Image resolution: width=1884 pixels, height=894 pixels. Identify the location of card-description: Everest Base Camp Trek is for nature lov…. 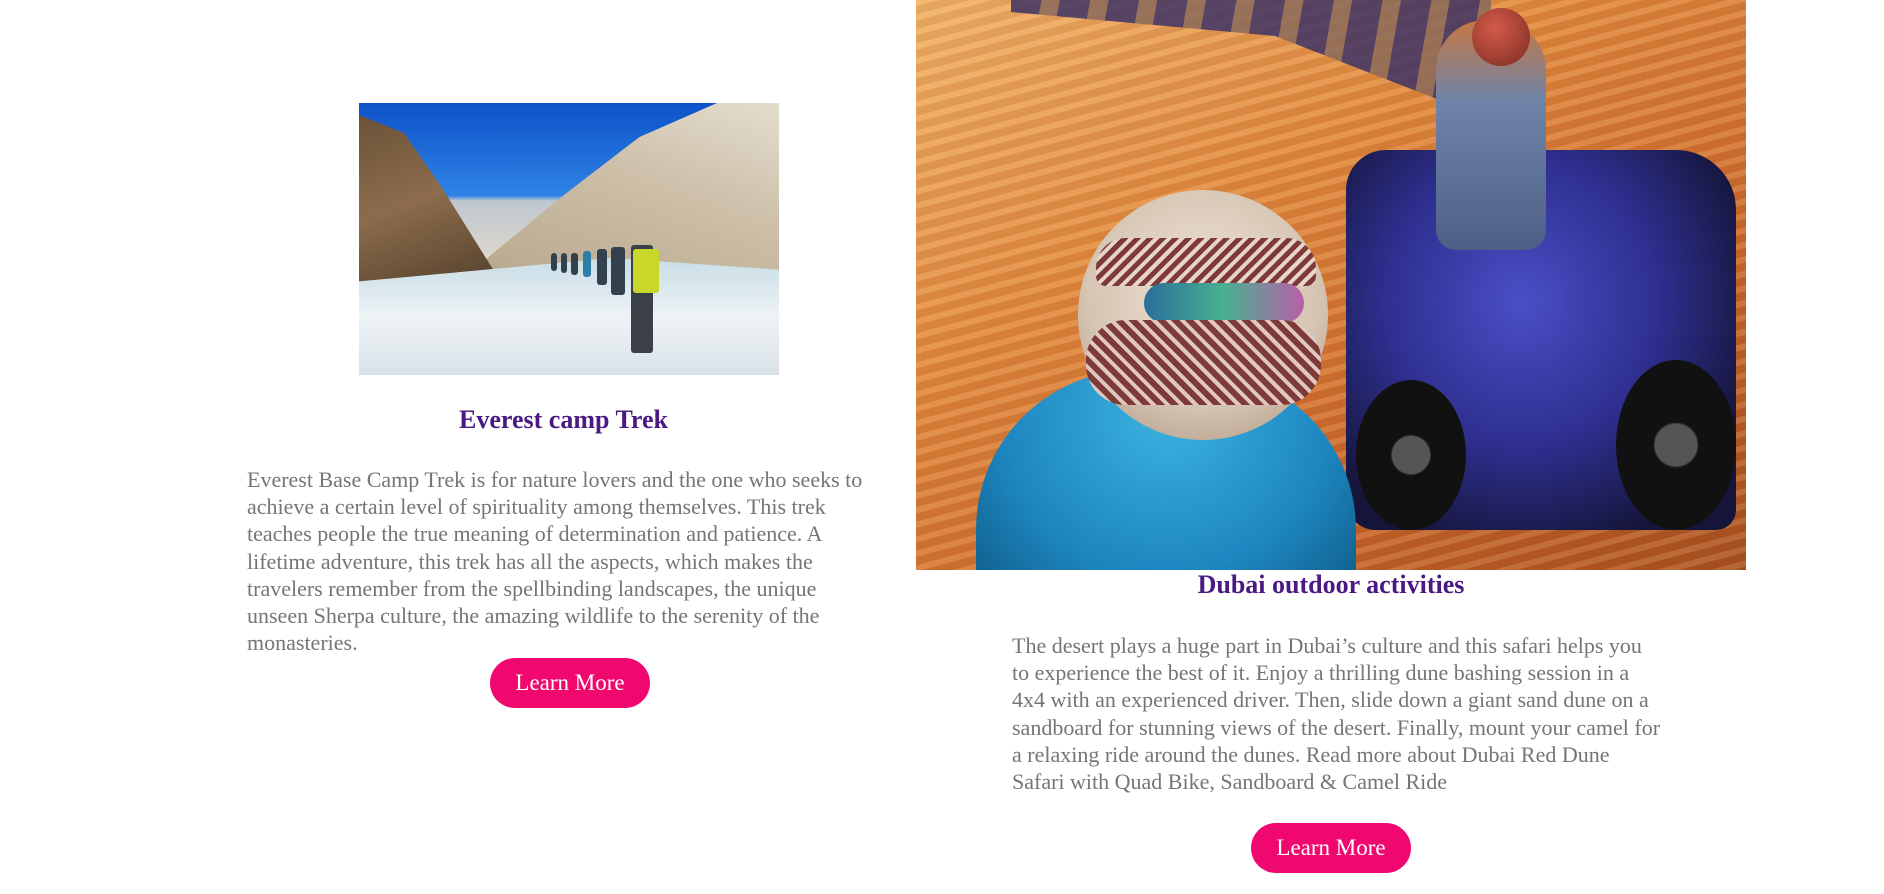
(555, 561).